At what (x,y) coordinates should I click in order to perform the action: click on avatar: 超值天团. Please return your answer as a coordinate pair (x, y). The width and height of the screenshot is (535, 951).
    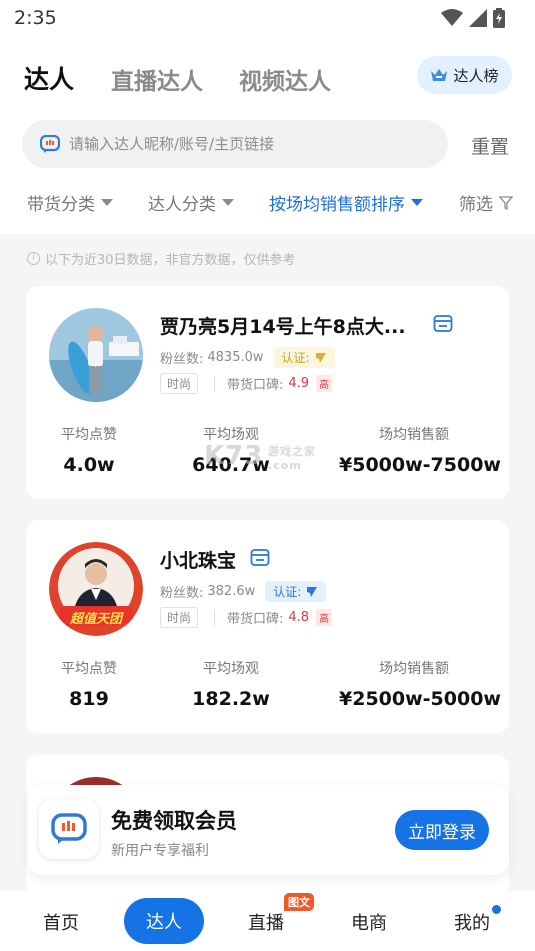
    Looking at the image, I should click on (96, 589).